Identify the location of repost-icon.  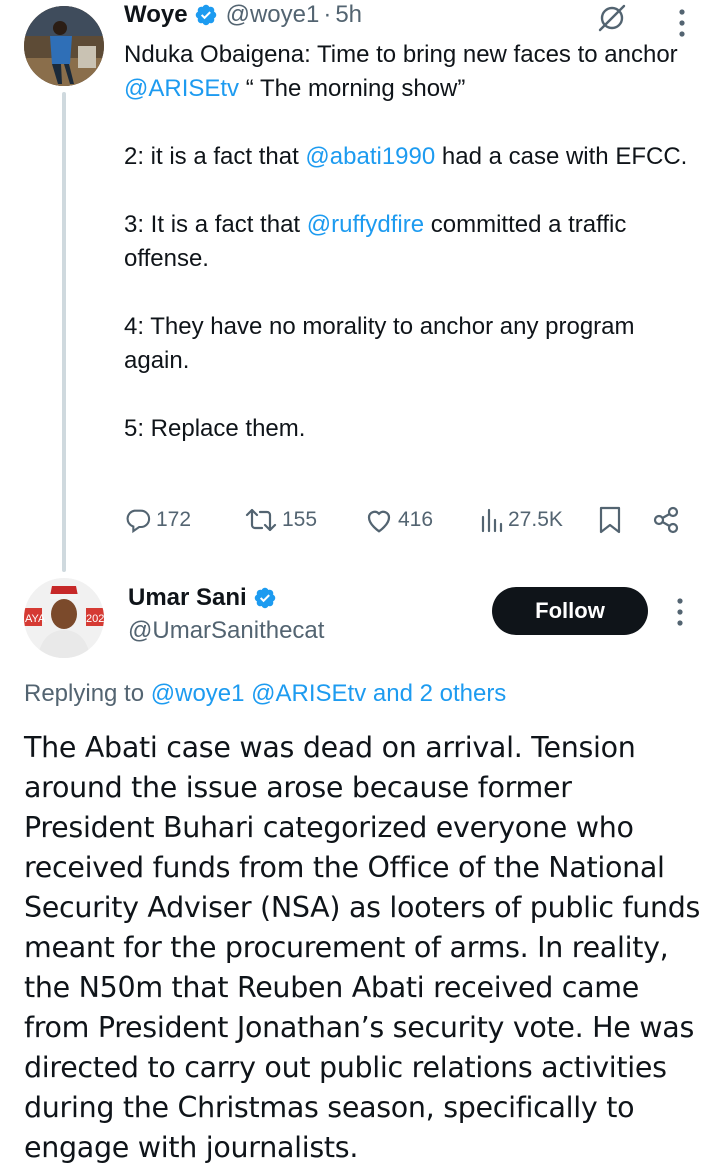
(261, 520).